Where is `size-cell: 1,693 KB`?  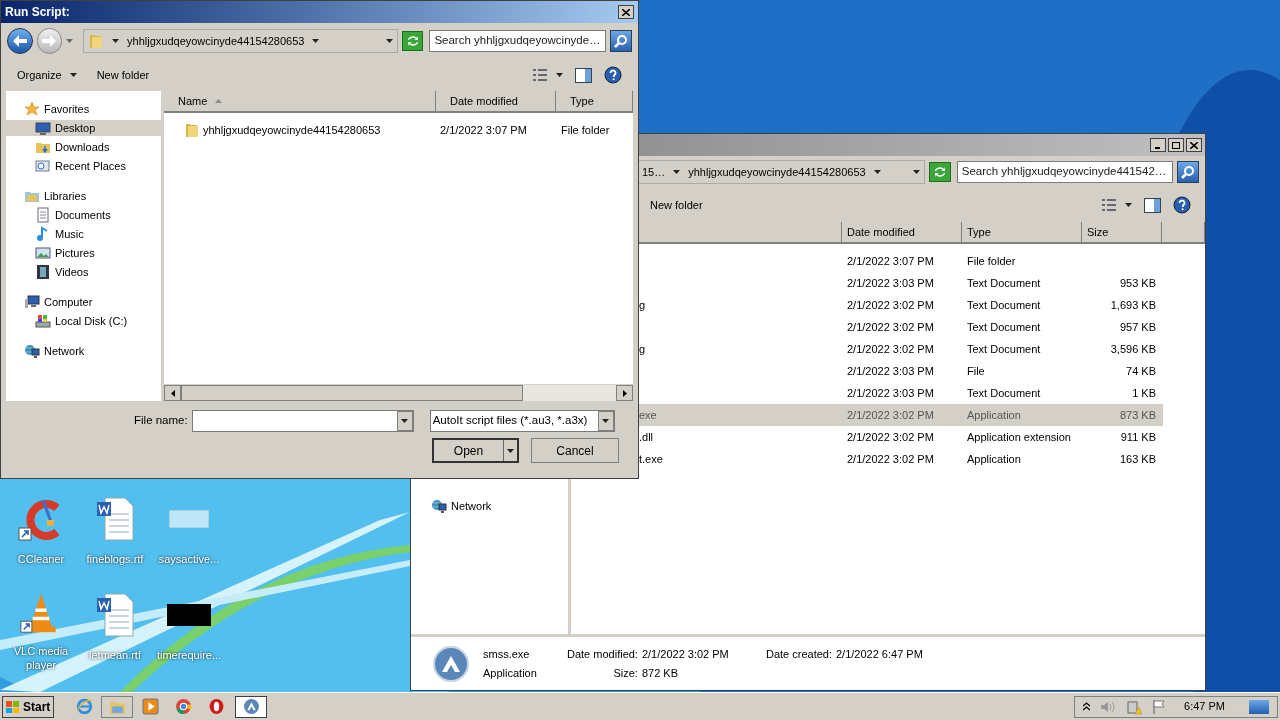 size-cell: 1,693 KB is located at coordinates (1133, 304).